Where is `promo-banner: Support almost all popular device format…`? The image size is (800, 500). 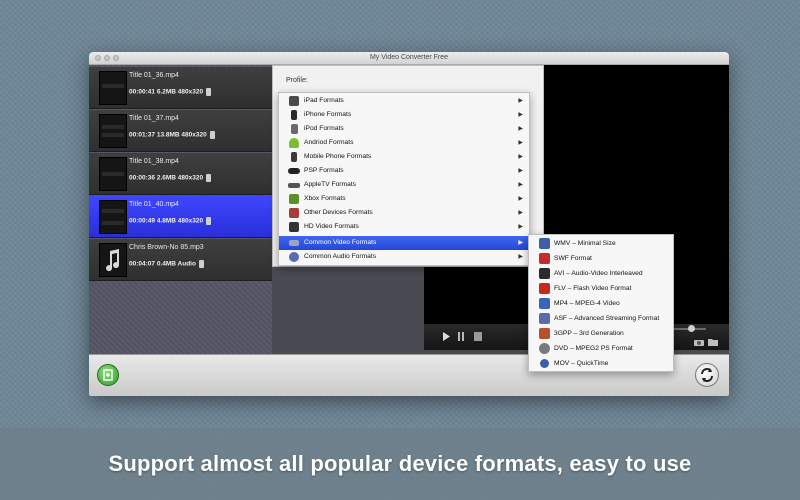
promo-banner: Support almost all popular device format… is located at coordinates (400, 464).